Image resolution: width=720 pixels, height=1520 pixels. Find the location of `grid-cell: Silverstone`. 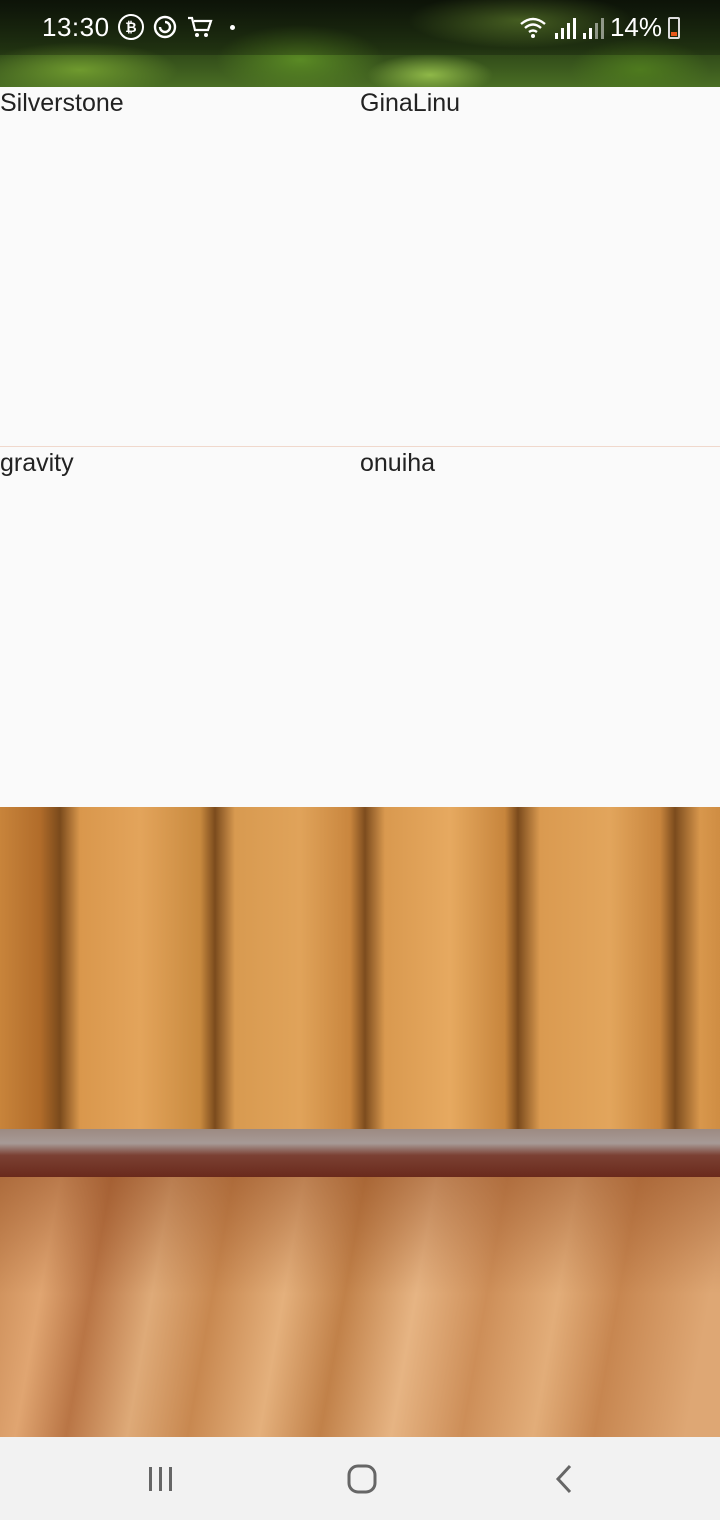

grid-cell: Silverstone is located at coordinates (180, 266).